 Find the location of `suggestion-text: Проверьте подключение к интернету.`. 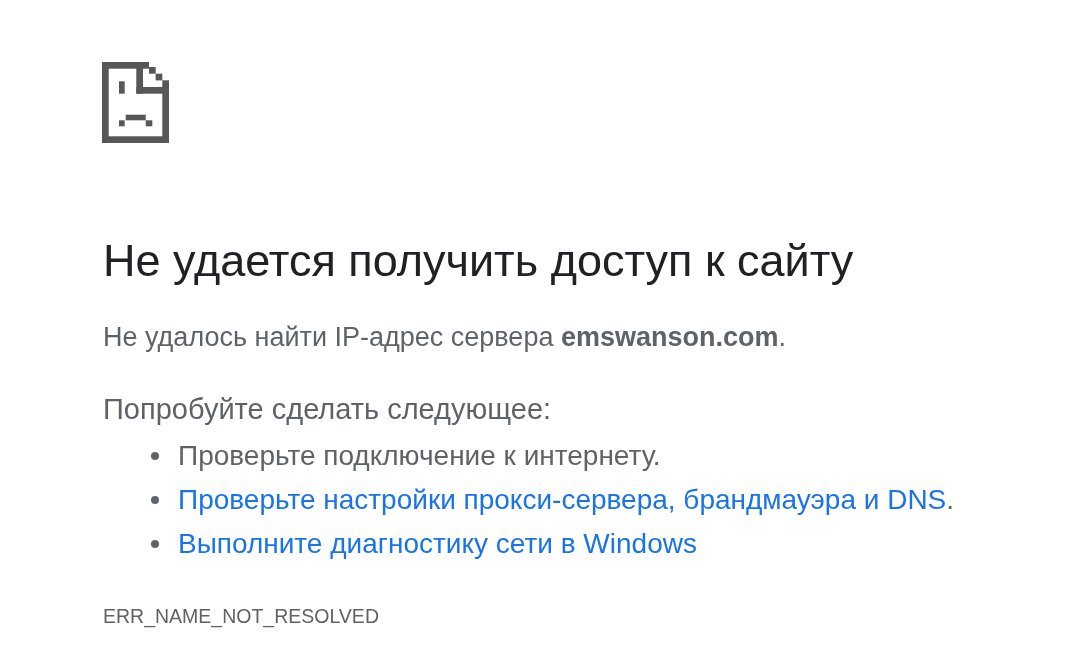

suggestion-text: Проверьте подключение к интернету. is located at coordinates (419, 456).